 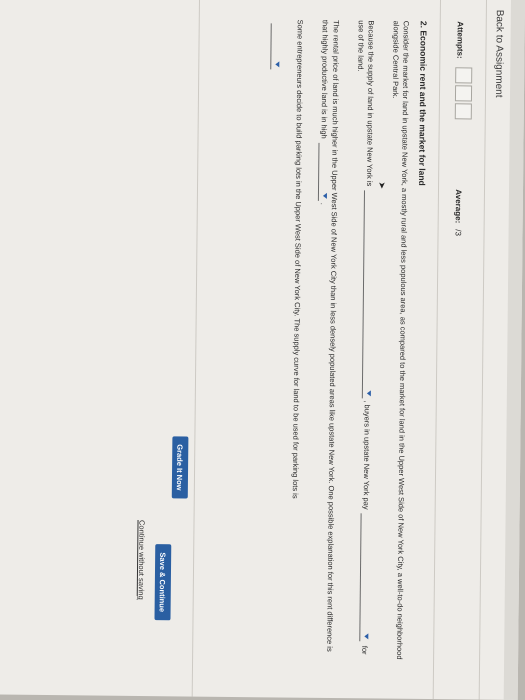 What do you see at coordinates (423, 103) in the screenshot?
I see `question-title: 2. Economic rent and the market for land` at bounding box center [423, 103].